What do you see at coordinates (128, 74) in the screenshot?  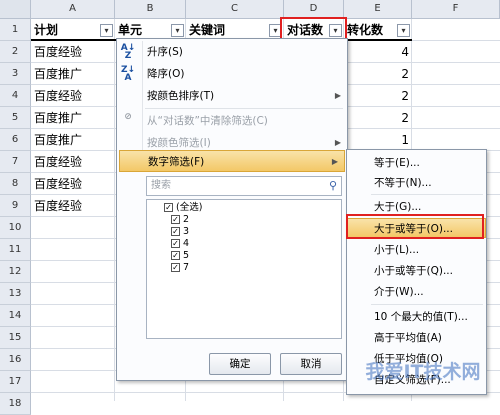 I see `sort-descending-icon: Z↓ A` at bounding box center [128, 74].